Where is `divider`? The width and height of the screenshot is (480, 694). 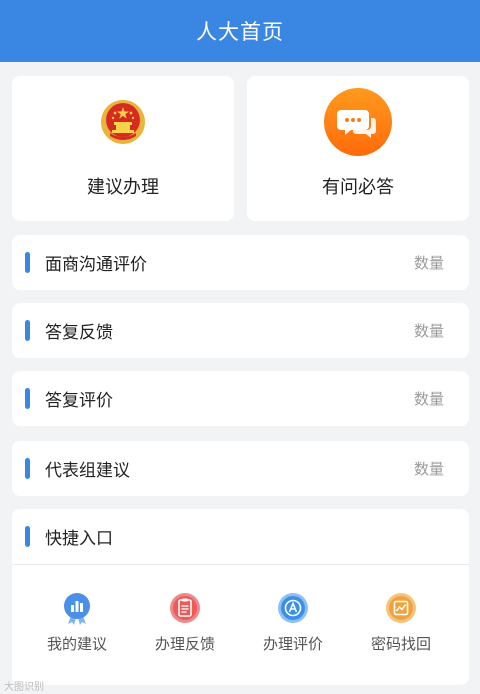 divider is located at coordinates (240, 564).